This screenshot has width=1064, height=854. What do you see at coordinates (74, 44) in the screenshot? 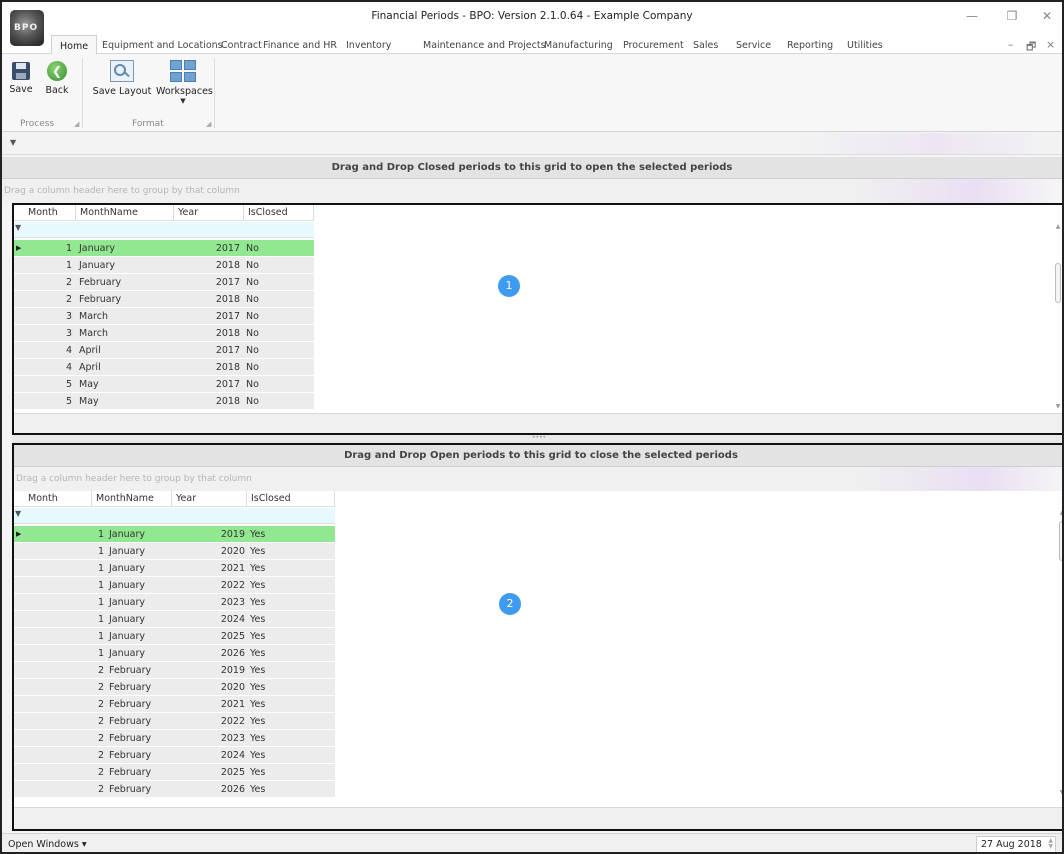
I see `tab-home: Home` at bounding box center [74, 44].